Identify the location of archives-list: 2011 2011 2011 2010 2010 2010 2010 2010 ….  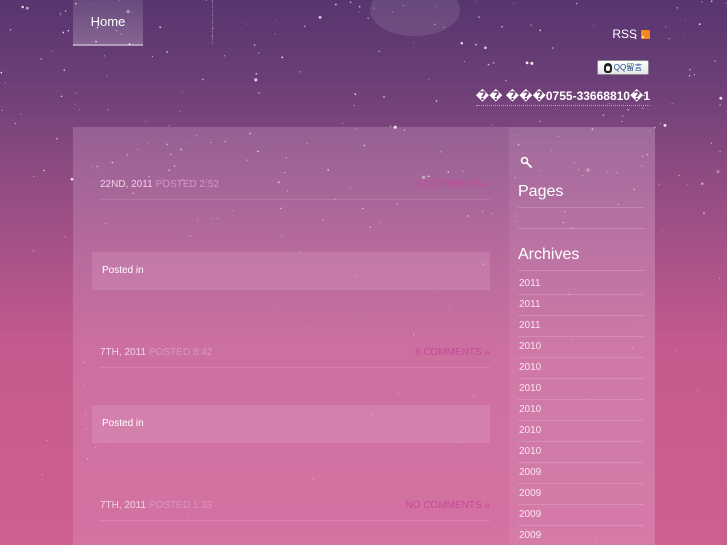
(581, 409).